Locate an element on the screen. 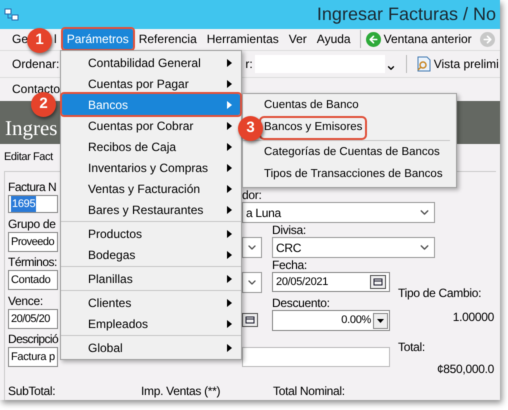  field-label: Imp. Ventas (**) is located at coordinates (181, 391).